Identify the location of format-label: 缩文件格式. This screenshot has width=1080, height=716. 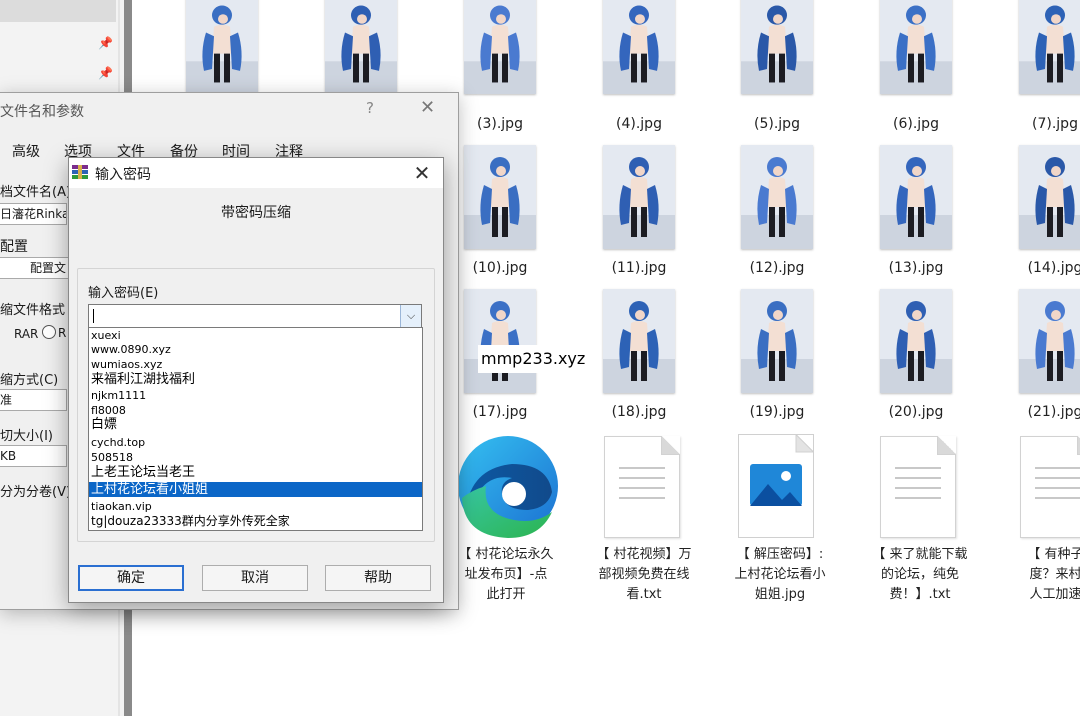
(33, 310).